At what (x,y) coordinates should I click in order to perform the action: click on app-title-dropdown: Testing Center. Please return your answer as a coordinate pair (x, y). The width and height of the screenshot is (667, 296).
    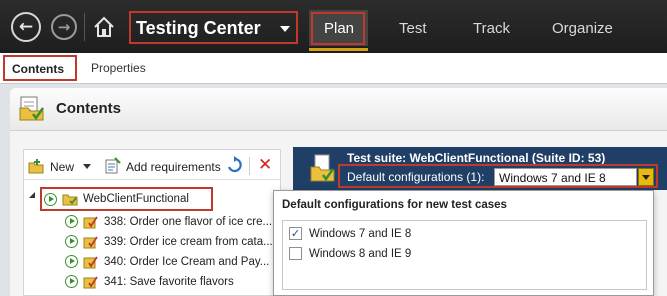
    Looking at the image, I should click on (213, 27).